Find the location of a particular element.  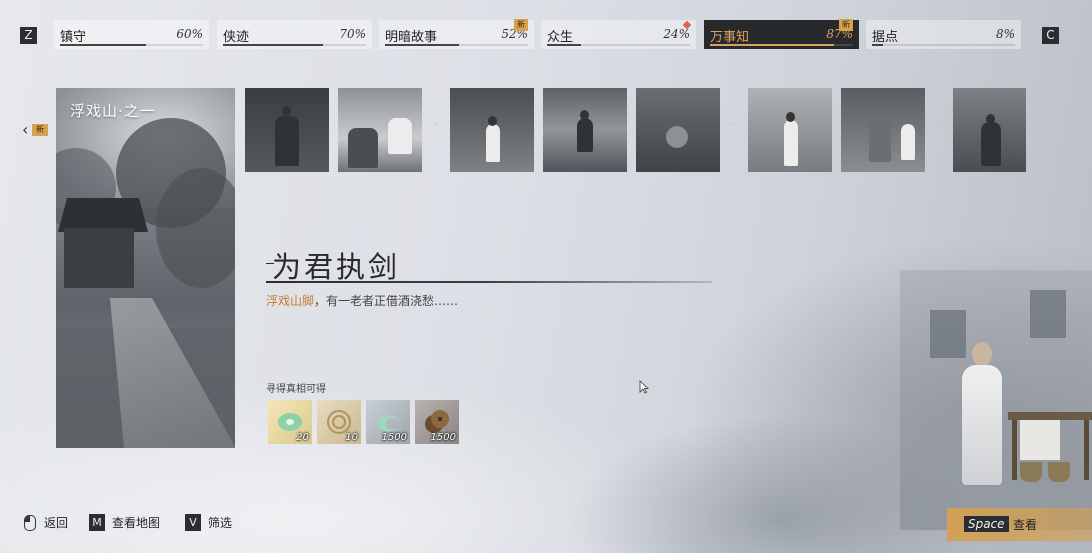

region-card: 浮戏山·之一 is located at coordinates (145, 268).